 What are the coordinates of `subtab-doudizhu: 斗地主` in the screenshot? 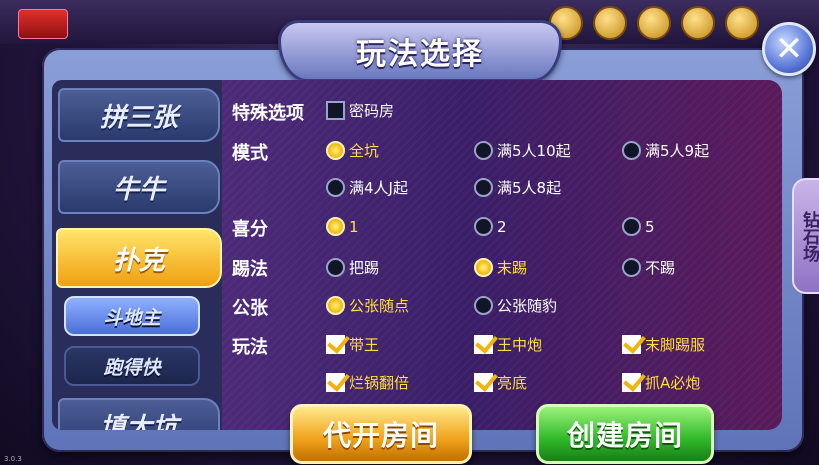 It's located at (132, 316).